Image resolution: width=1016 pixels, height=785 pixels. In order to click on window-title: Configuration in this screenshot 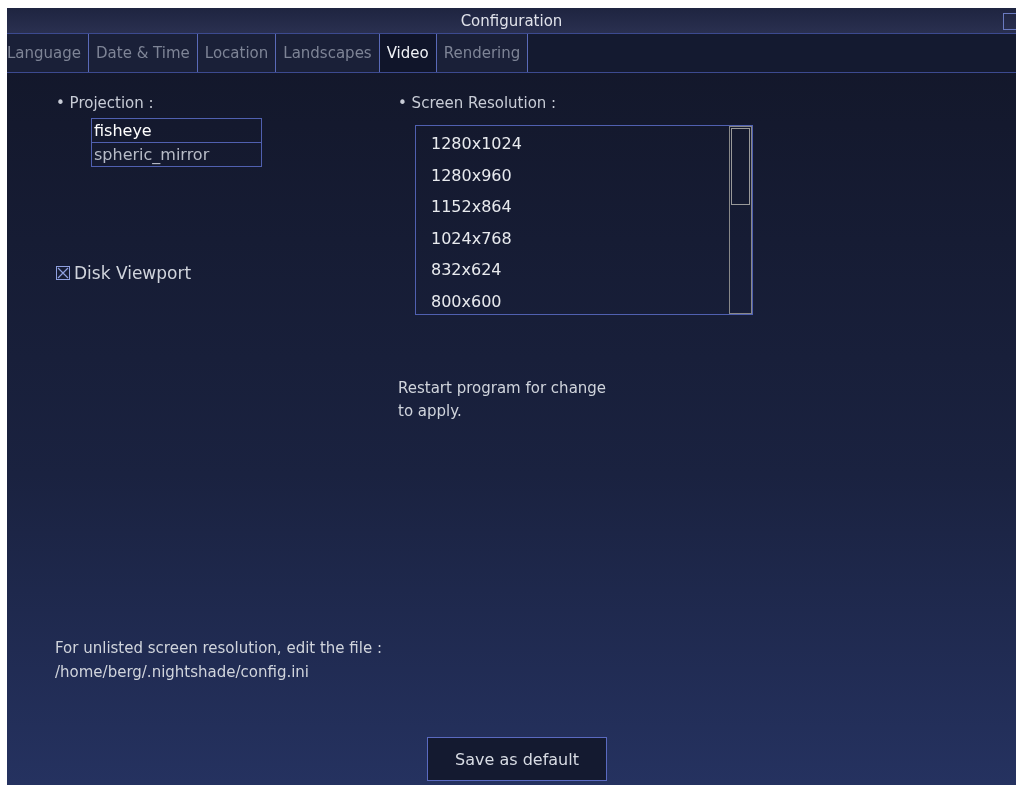, I will do `click(511, 20)`.